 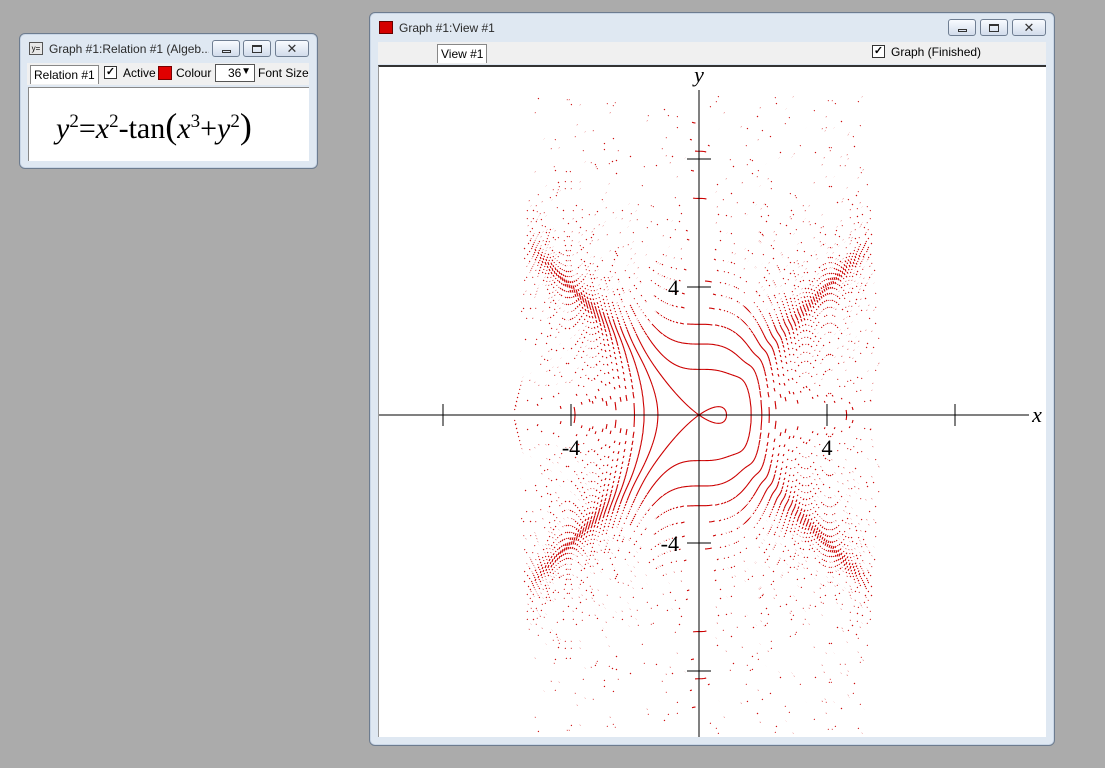 What do you see at coordinates (673, 287) in the screenshot?
I see `y-tick-label: 4` at bounding box center [673, 287].